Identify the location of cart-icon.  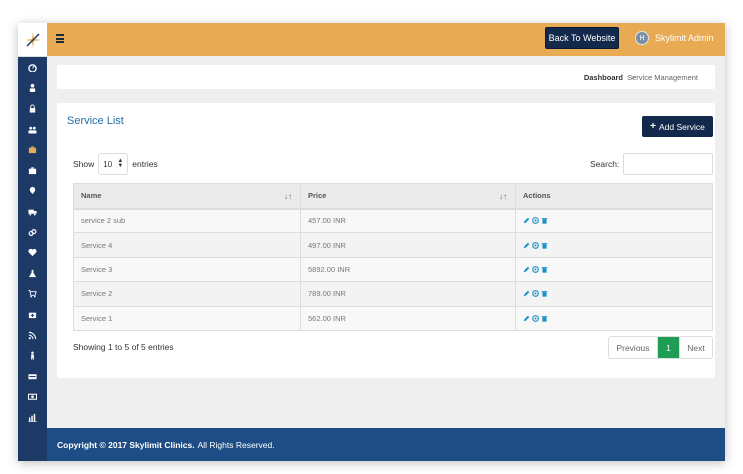
(32, 294).